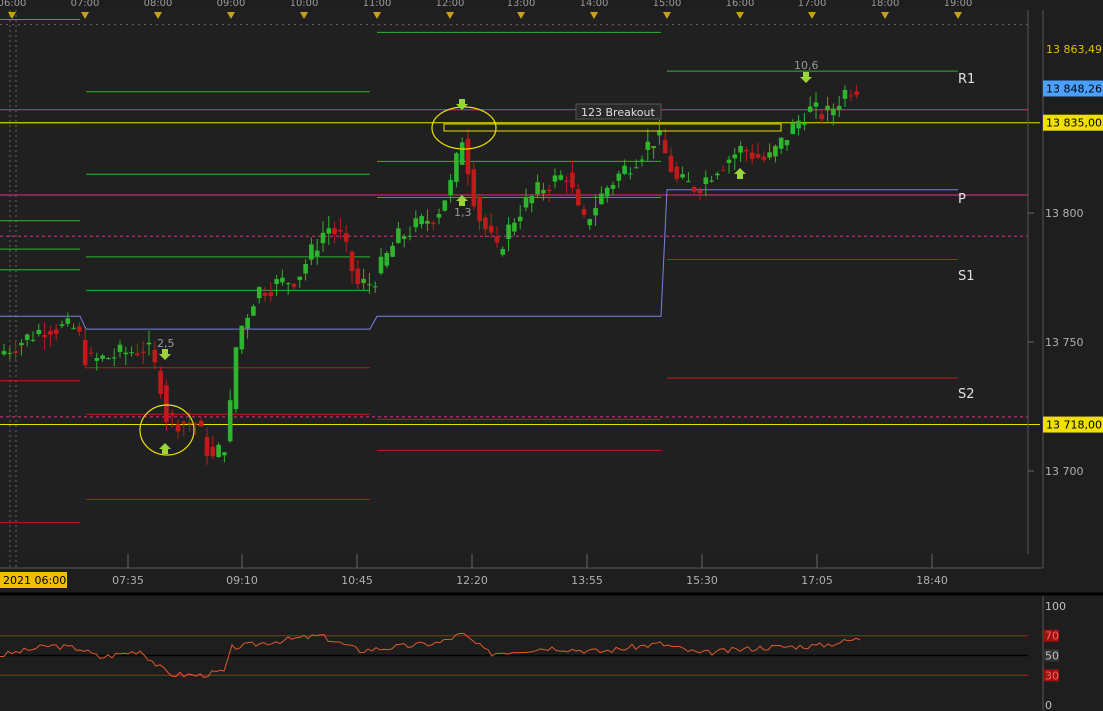 Image resolution: width=1103 pixels, height=711 pixels. I want to click on session-label: 08:00, so click(158, 4).